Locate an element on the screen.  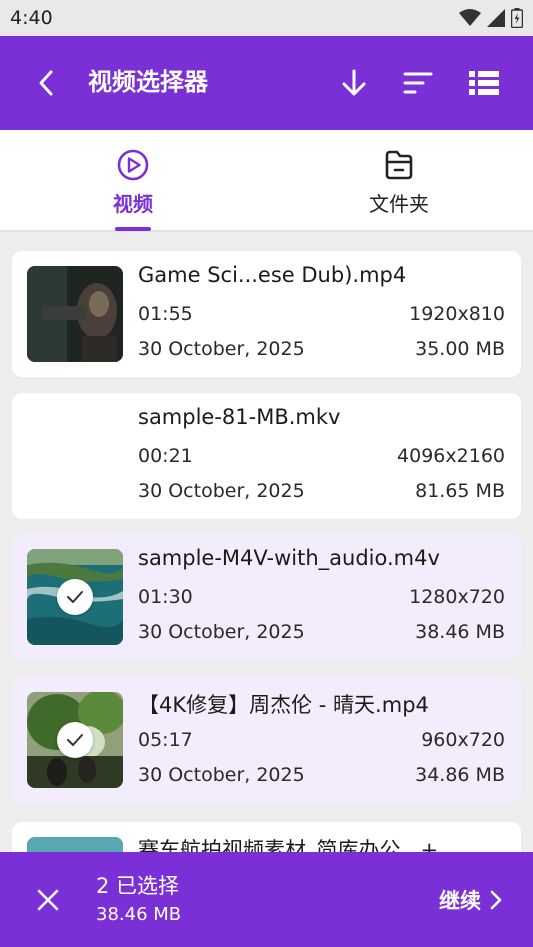
video-name: sample-M4V-with_audio.m4v is located at coordinates (289, 558).